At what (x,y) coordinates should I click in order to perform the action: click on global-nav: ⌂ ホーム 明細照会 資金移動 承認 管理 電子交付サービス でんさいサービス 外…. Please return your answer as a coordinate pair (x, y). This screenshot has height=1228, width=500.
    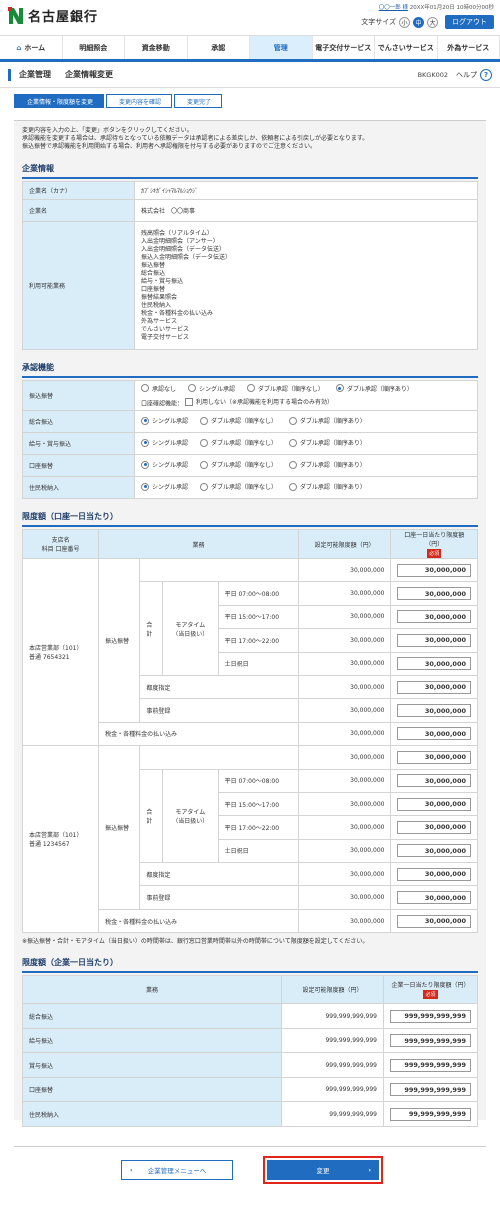
    Looking at the image, I should click on (250, 49).